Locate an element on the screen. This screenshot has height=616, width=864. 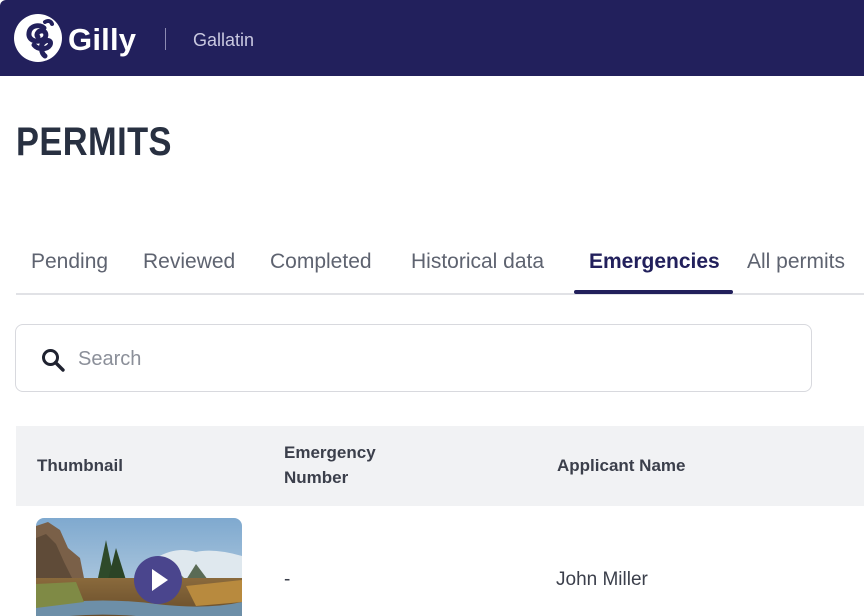
play-button is located at coordinates (158, 580).